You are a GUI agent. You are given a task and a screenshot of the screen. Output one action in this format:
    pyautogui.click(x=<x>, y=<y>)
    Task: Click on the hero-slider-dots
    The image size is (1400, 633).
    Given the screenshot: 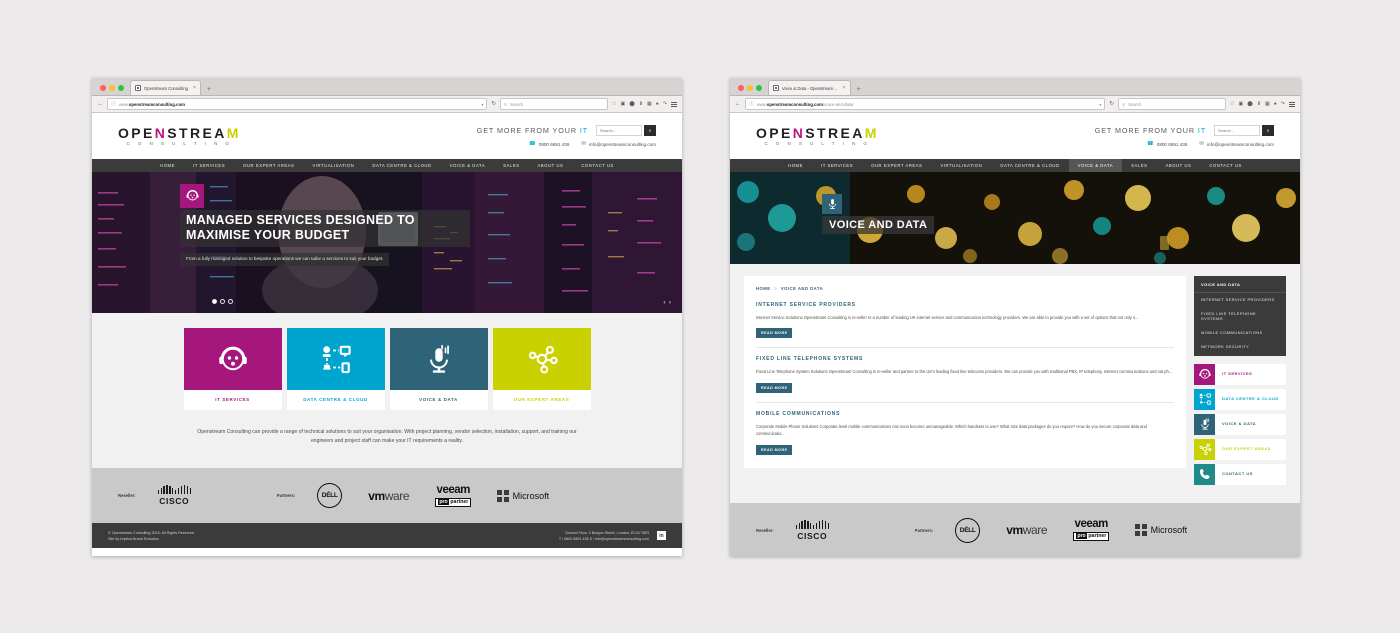 What is the action you would take?
    pyautogui.click(x=222, y=301)
    